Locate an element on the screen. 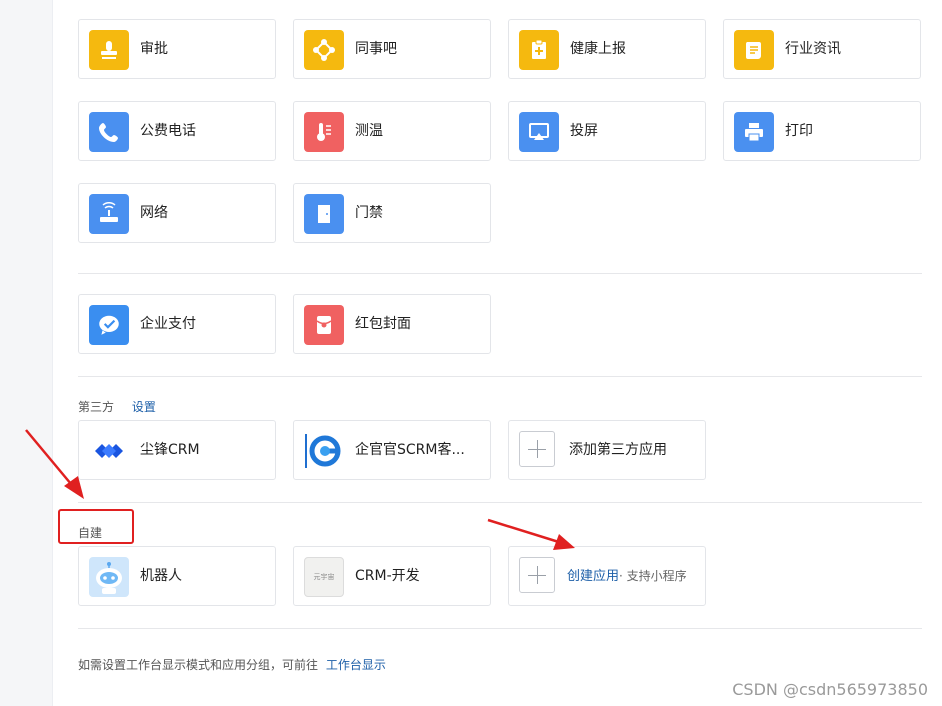 The height and width of the screenshot is (706, 942). printer-icon is located at coordinates (754, 132).